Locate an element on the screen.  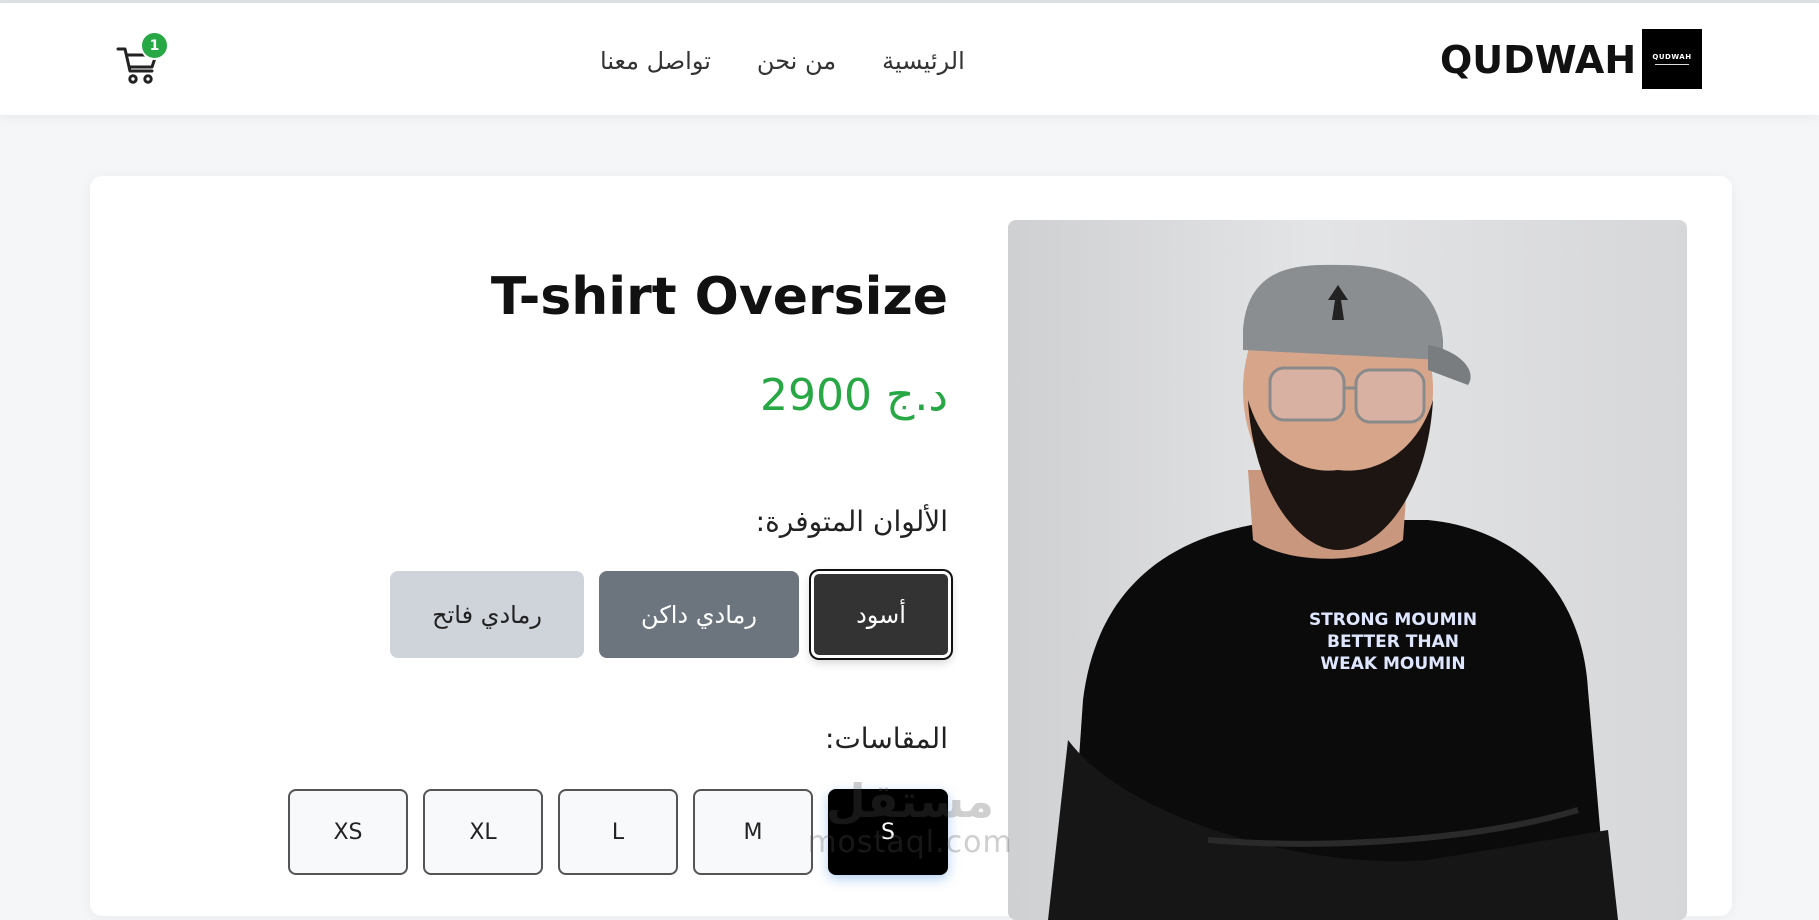
nav-item-about: من نحن is located at coordinates (796, 61).